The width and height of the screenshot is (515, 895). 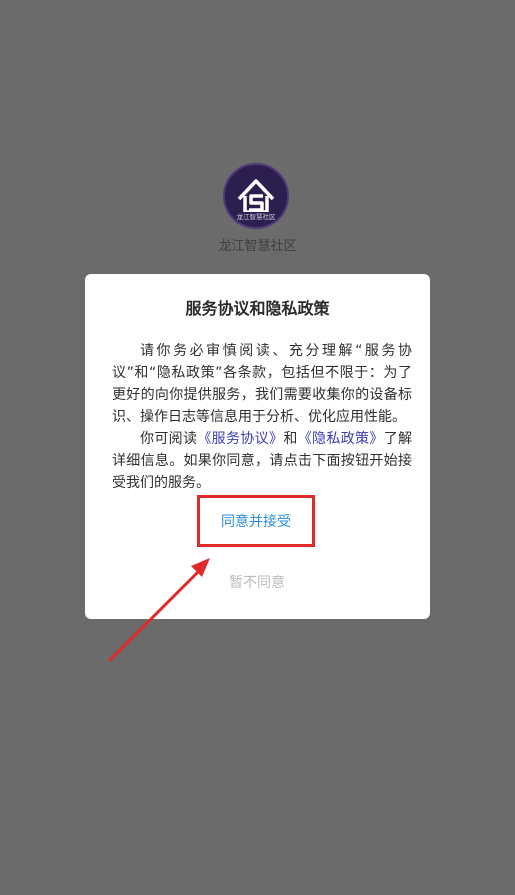 What do you see at coordinates (341, 439) in the screenshot?
I see `privacy-policy-link: 《隐私政策》` at bounding box center [341, 439].